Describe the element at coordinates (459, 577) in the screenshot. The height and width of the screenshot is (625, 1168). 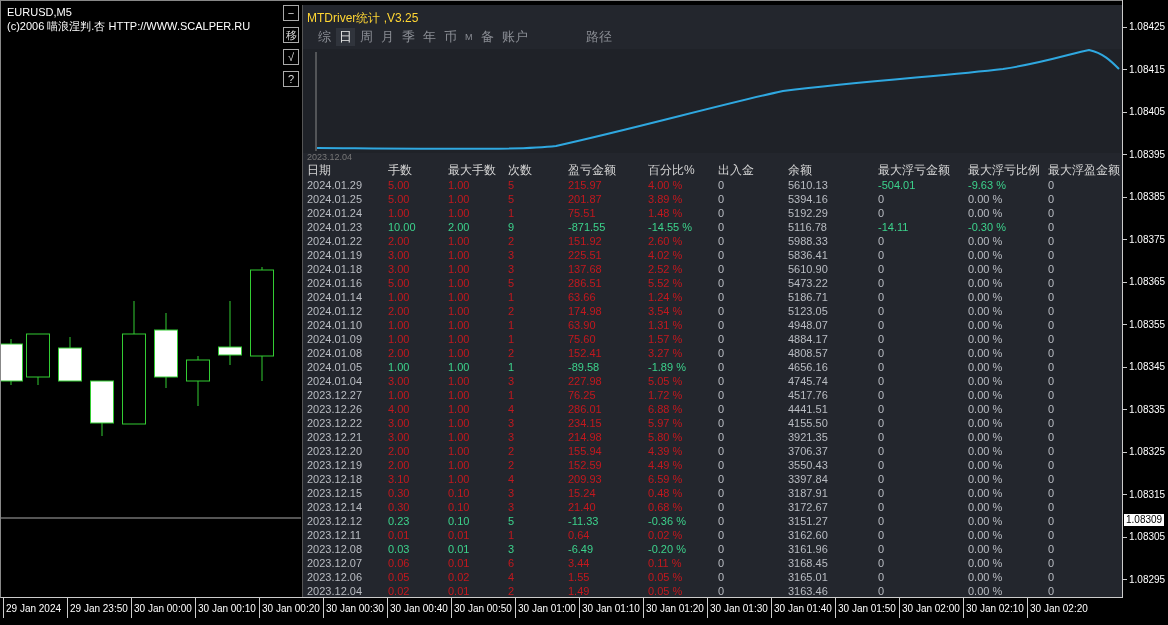
I see `table-cell-text: 0.02` at that location.